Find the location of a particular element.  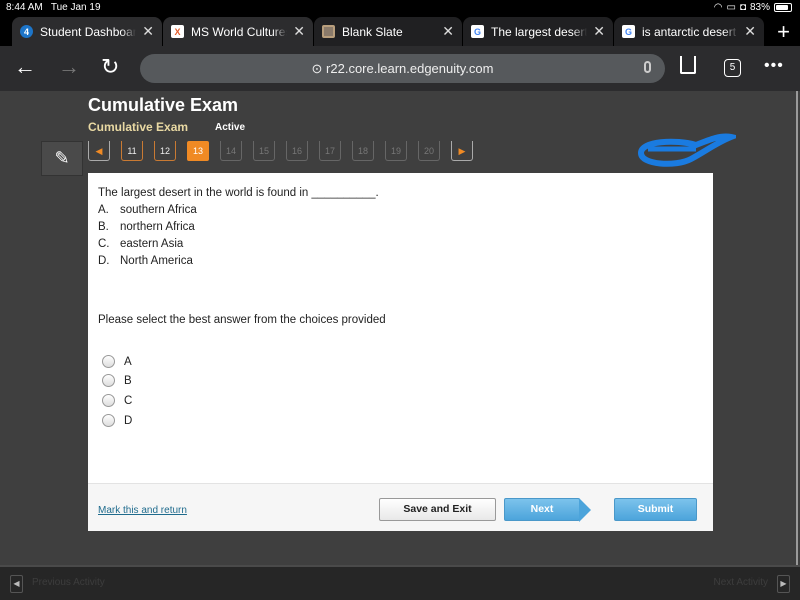

more-menu-icon: ••• is located at coordinates (774, 66).